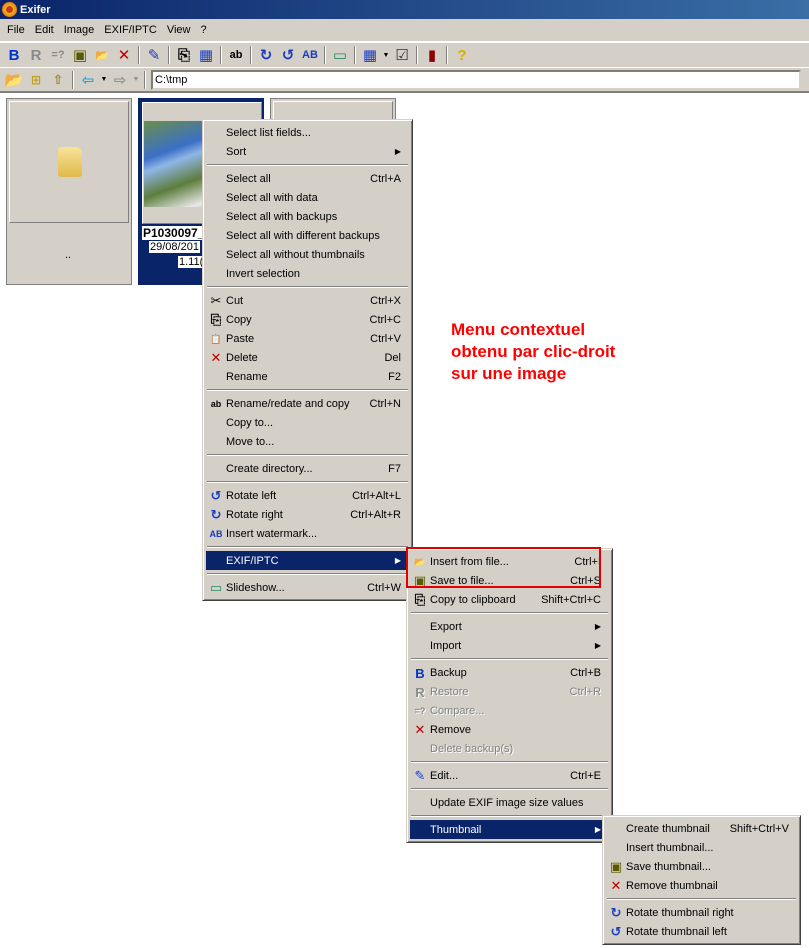 The width and height of the screenshot is (809, 948). I want to click on menu-edit: Edit, so click(44, 30).